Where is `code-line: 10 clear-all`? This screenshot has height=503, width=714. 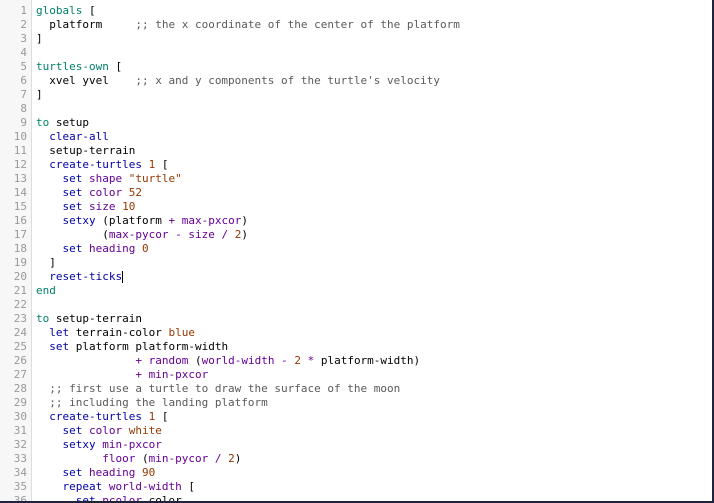 code-line: 10 clear-all is located at coordinates (356, 137).